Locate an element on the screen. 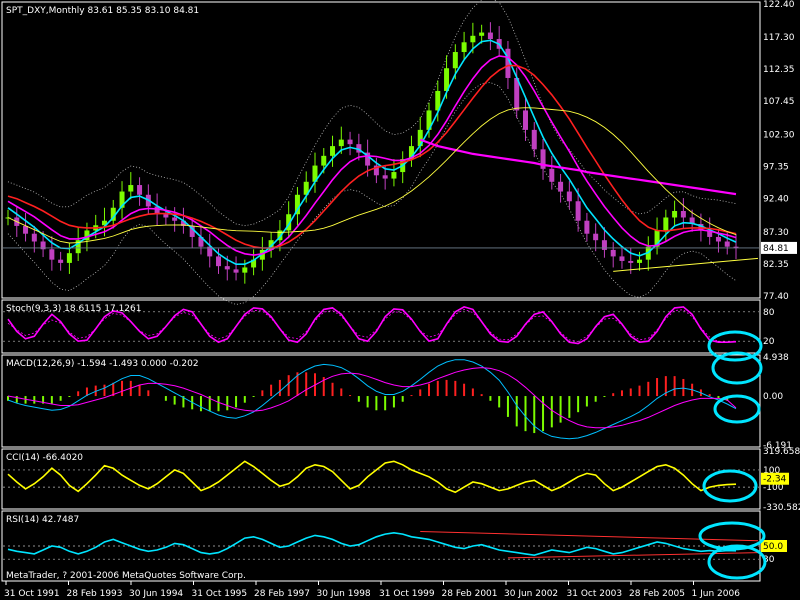  macd-axis-label: 0.00 is located at coordinates (773, 397).